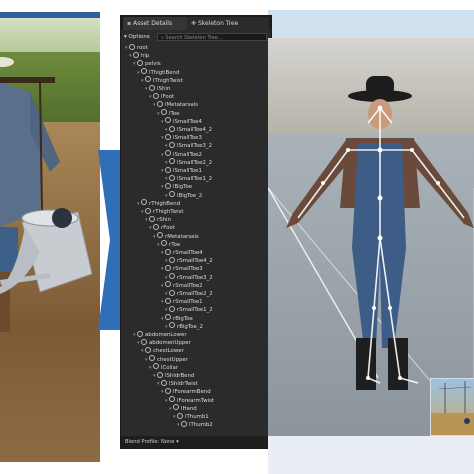 This screenshot has height=474, width=474. I want to click on chevron-down-icon: ▾, so click(176, 442).